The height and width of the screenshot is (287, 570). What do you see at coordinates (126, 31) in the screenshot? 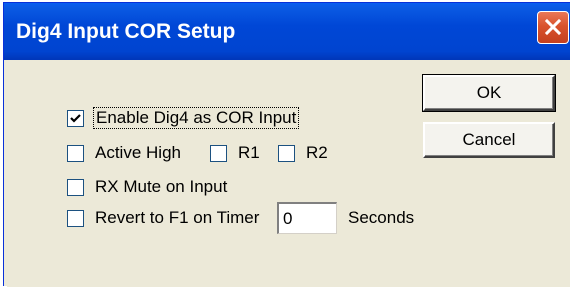
I see `window-title: Dig4 Input COR Setup` at bounding box center [126, 31].